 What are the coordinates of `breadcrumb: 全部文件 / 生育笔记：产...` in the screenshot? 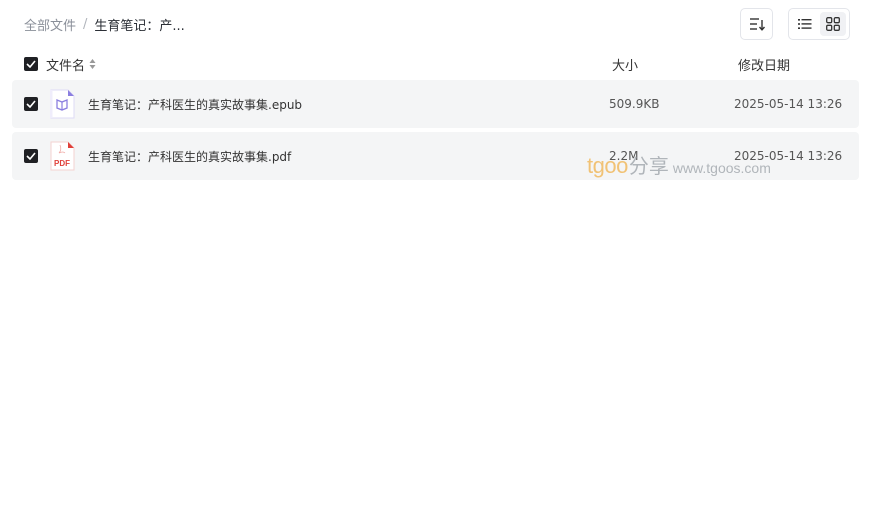 It's located at (104, 24).